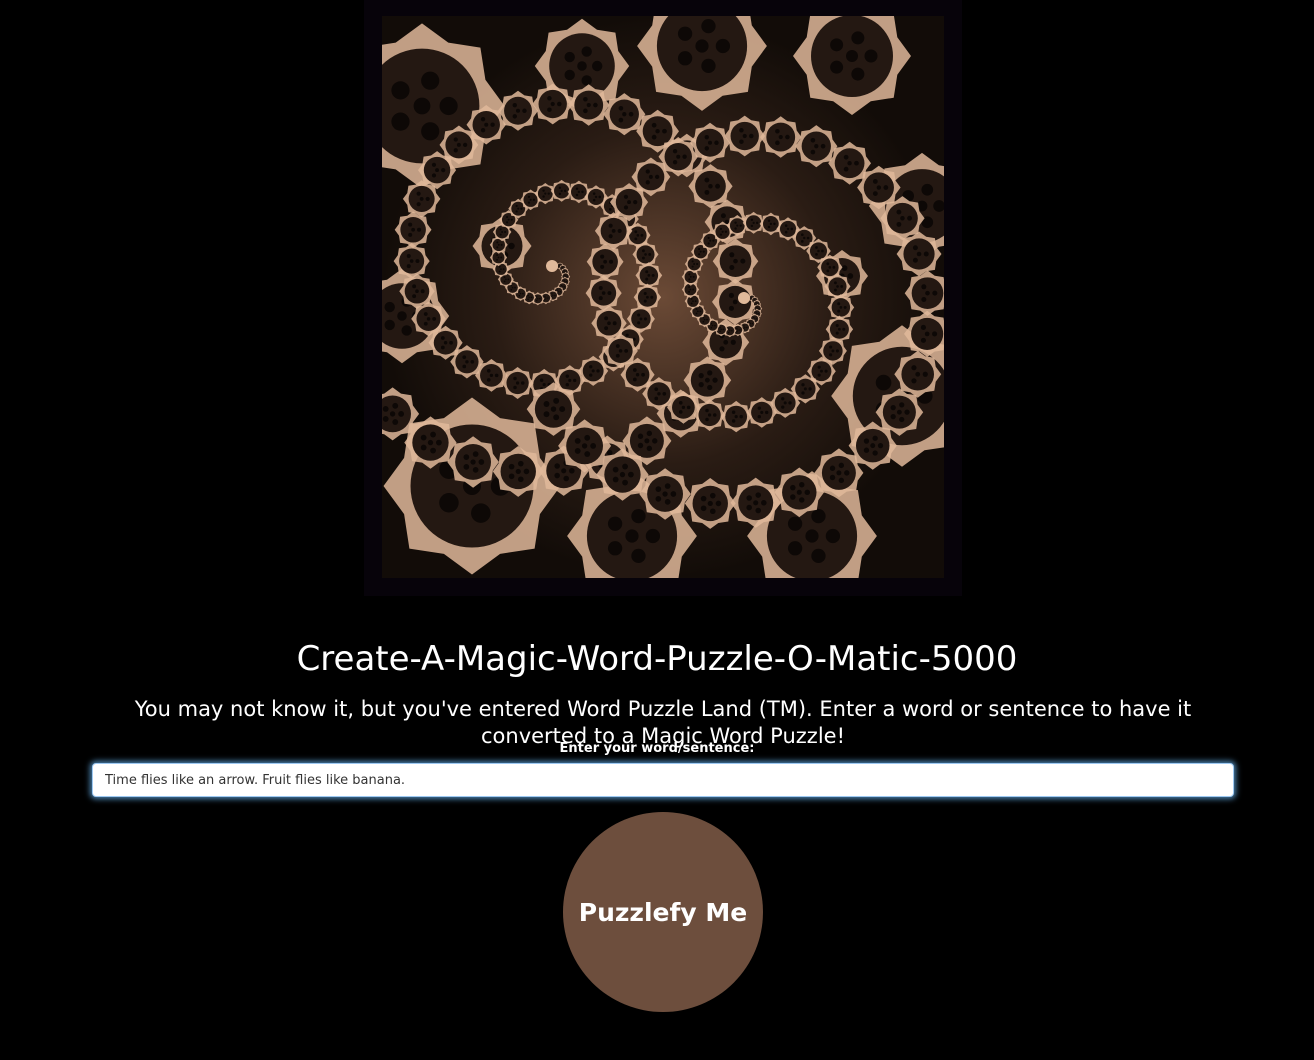  Describe the element at coordinates (663, 912) in the screenshot. I see `puzzlefy-me-button: Puzzlefy Me` at that location.